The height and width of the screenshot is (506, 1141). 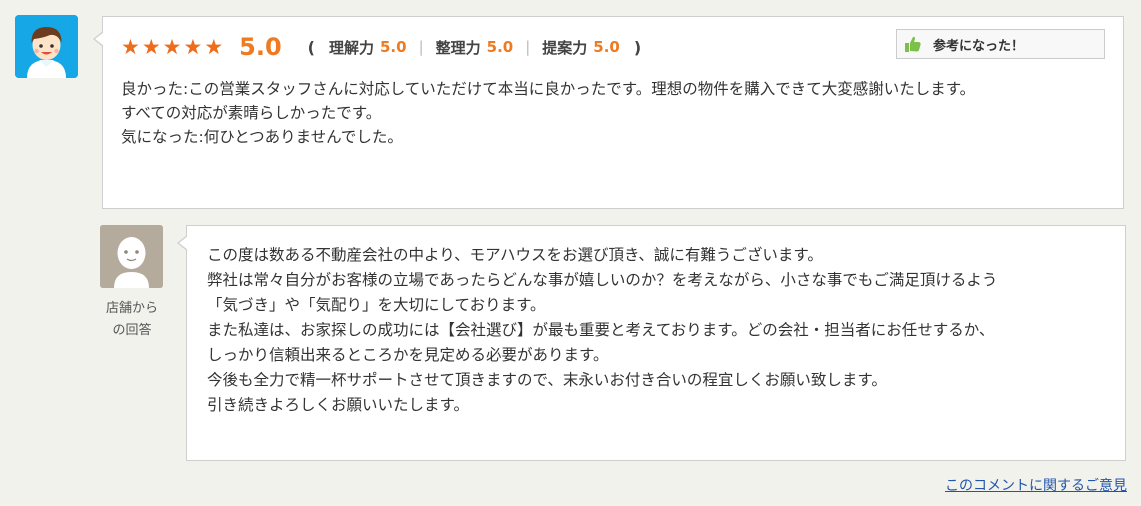 I want to click on subscore-proposal: 提案力 5.0, so click(x=581, y=47).